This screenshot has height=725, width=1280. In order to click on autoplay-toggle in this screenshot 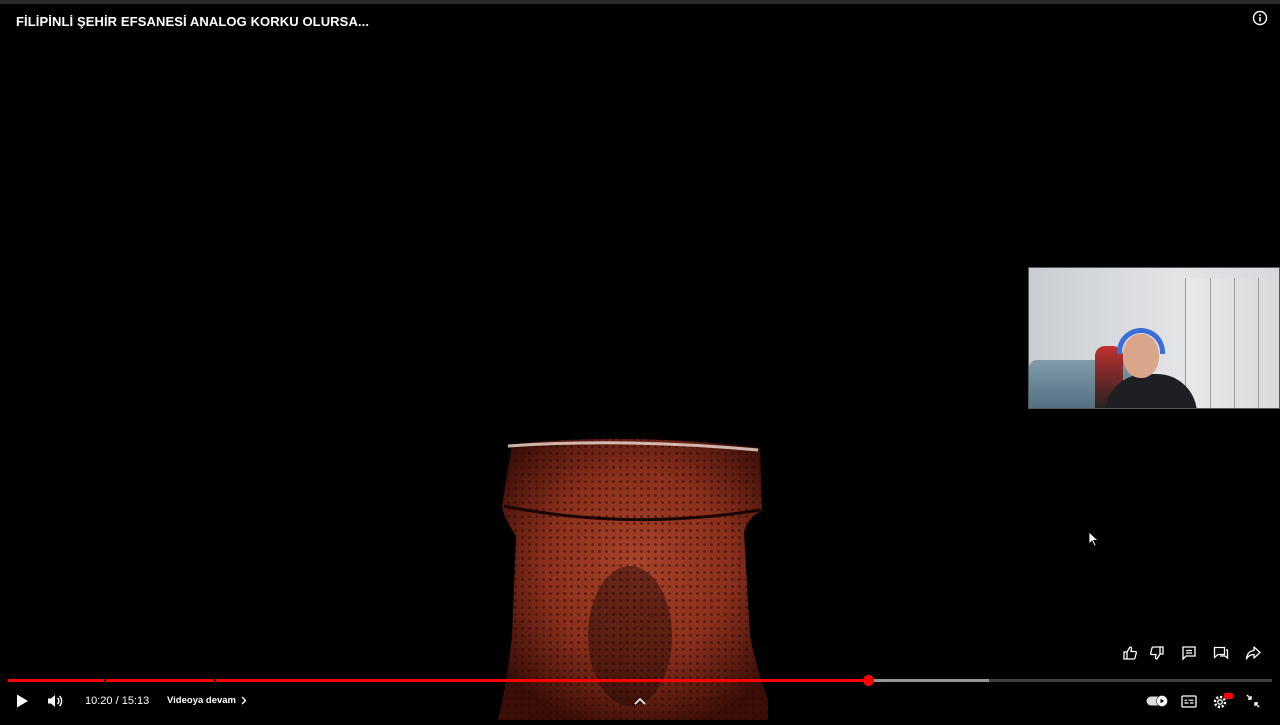, I will do `click(1157, 701)`.